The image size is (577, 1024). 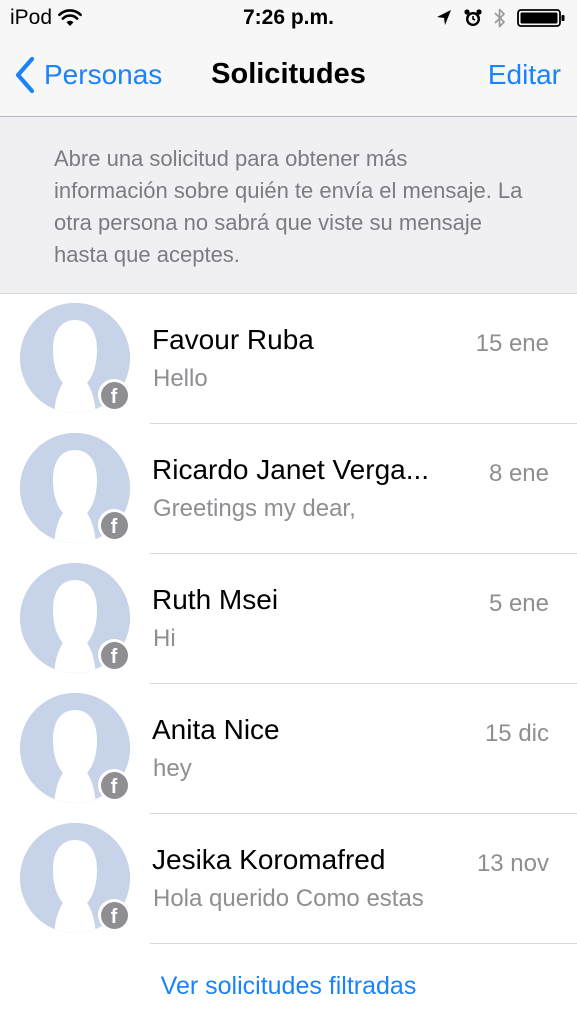 What do you see at coordinates (180, 378) in the screenshot?
I see `message-preview: Hello` at bounding box center [180, 378].